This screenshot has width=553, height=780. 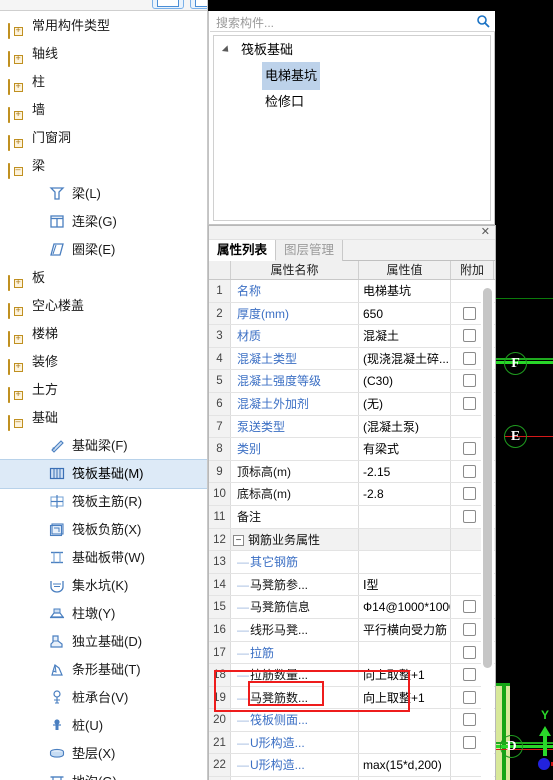 I want to click on tree-item-slab: 板, so click(x=103, y=278).